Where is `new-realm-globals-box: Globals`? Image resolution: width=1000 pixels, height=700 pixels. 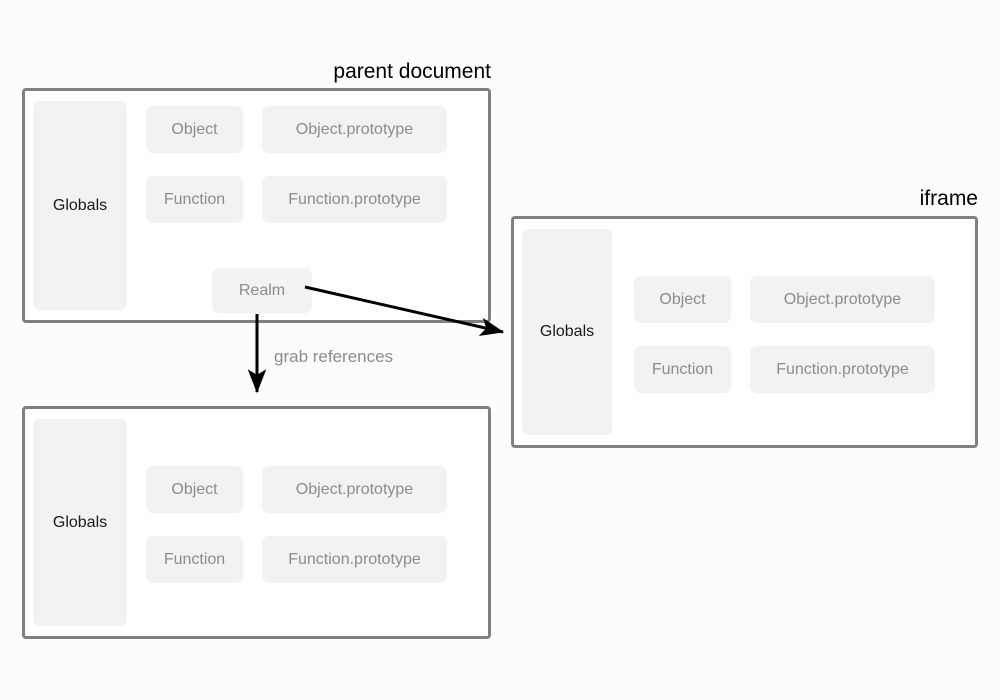 new-realm-globals-box: Globals is located at coordinates (80, 522).